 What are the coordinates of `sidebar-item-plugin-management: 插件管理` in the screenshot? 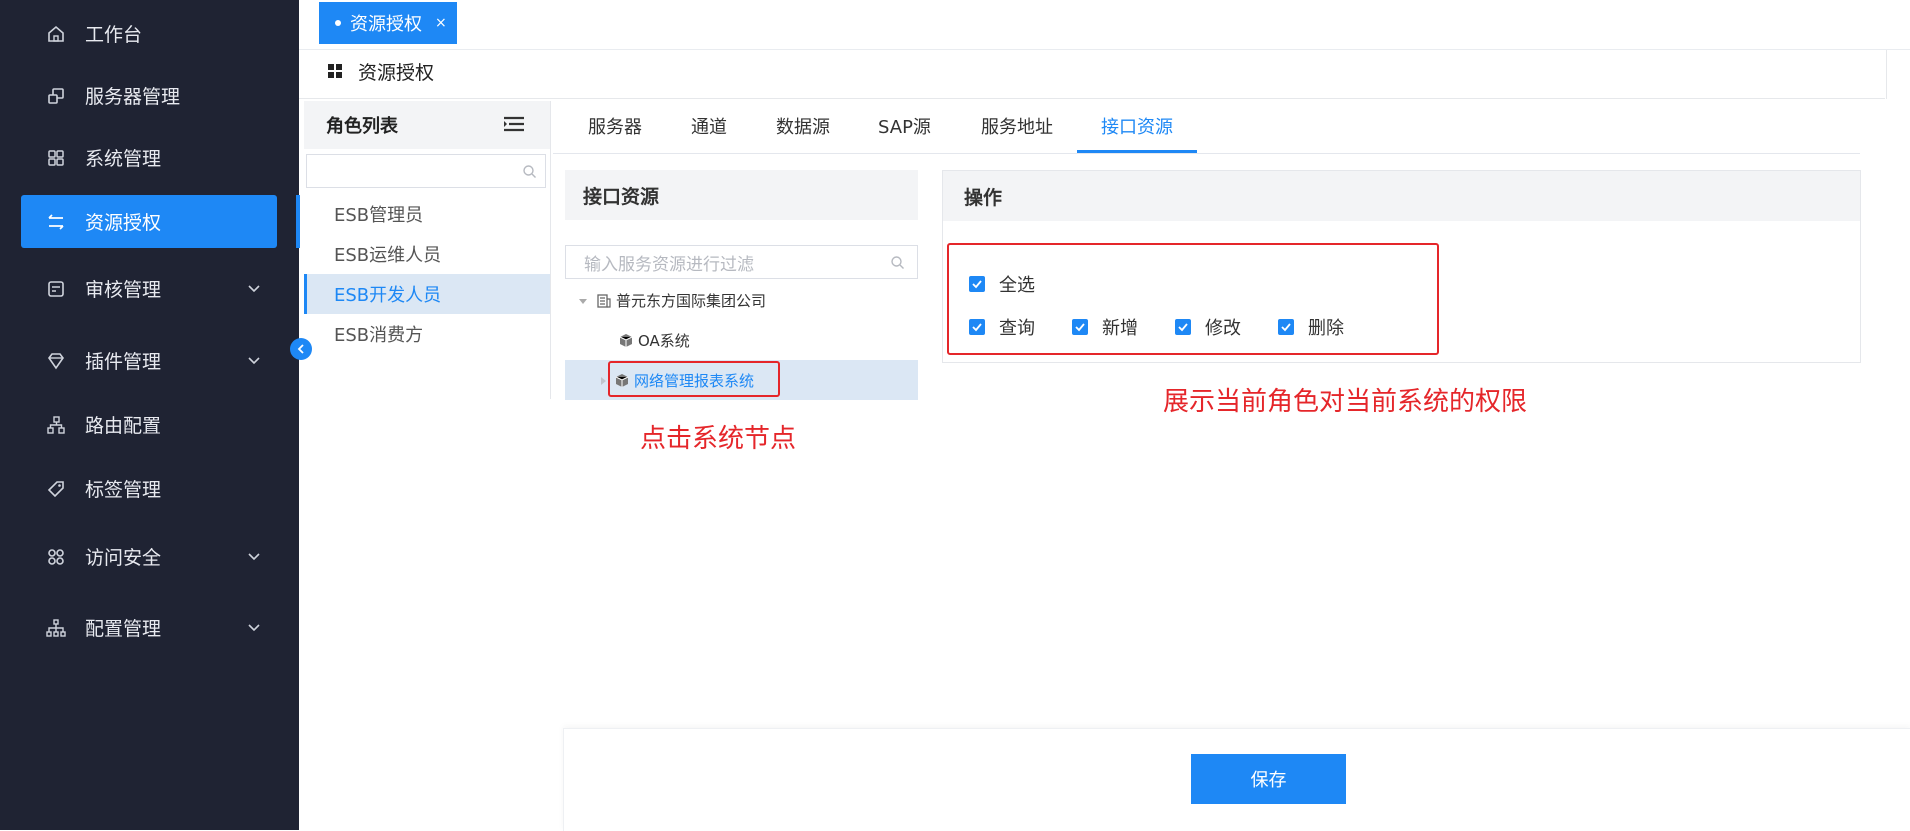 It's located at (149, 360).